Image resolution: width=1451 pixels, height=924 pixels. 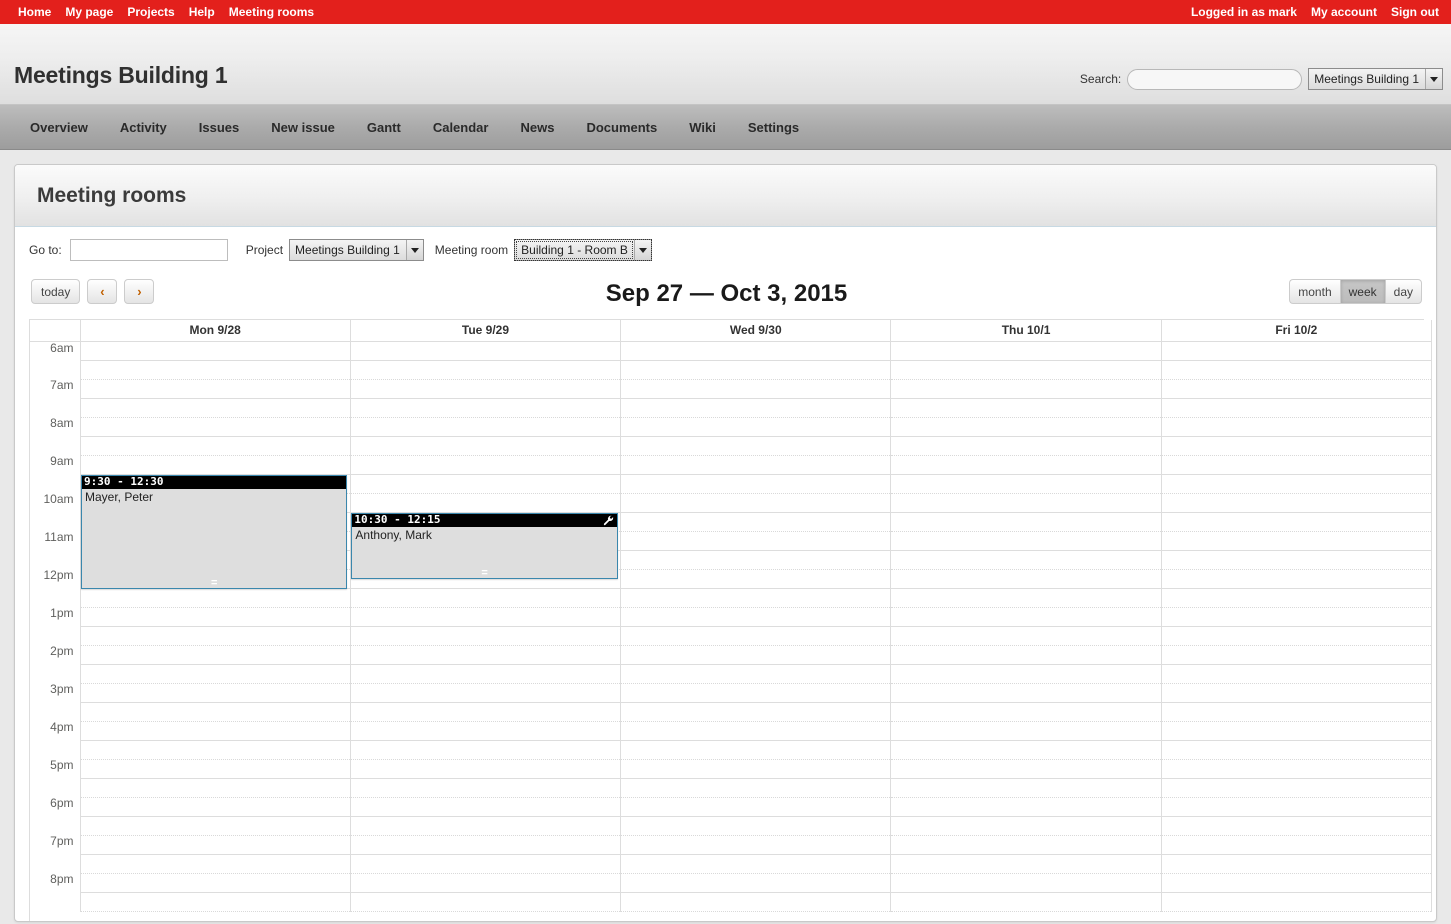 I want to click on search-label: Search:, so click(x=1100, y=79).